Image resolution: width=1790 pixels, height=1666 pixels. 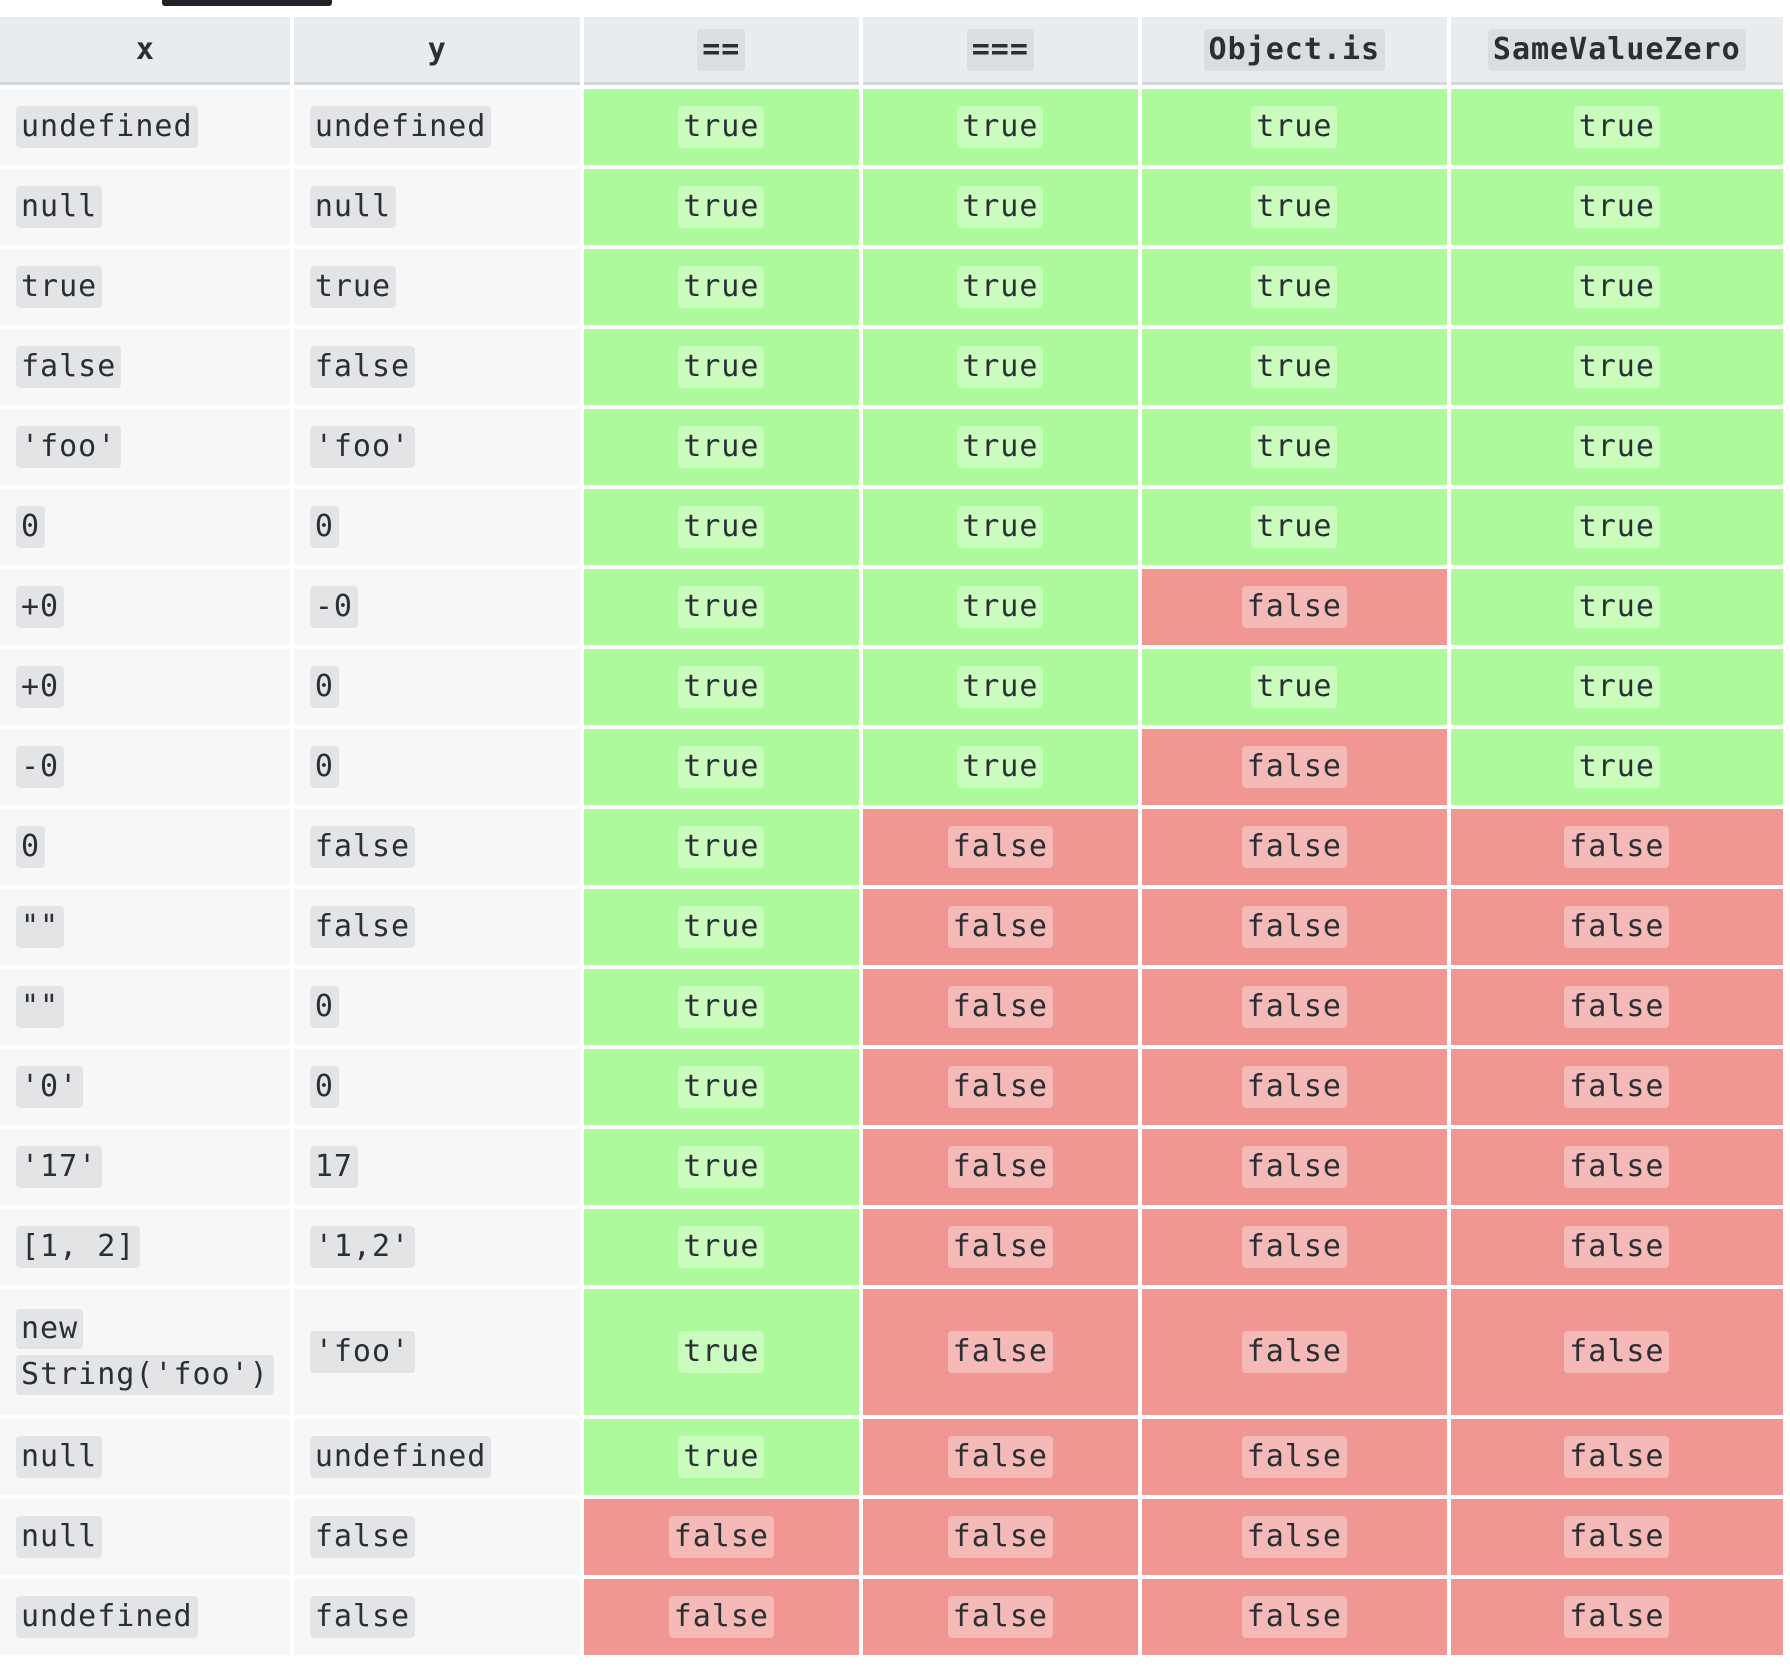 I want to click on header-x: x, so click(x=145, y=51).